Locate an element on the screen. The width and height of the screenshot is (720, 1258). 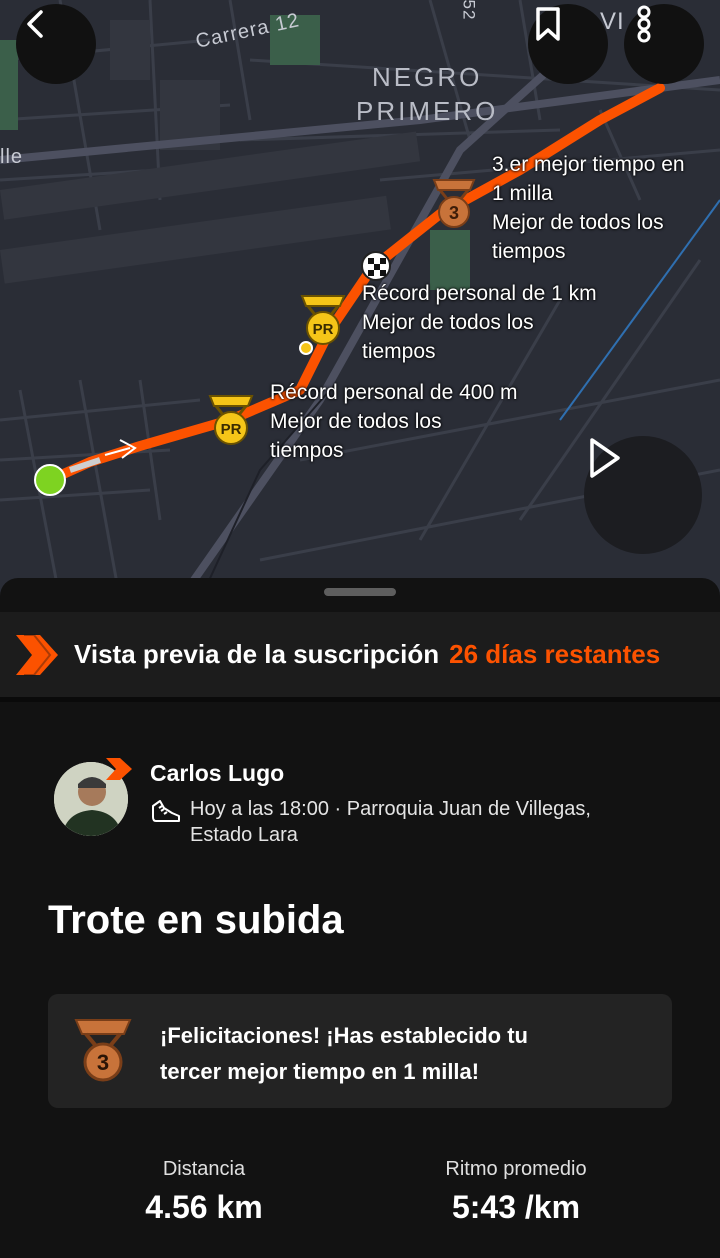
start-marker is located at coordinates (50, 480).